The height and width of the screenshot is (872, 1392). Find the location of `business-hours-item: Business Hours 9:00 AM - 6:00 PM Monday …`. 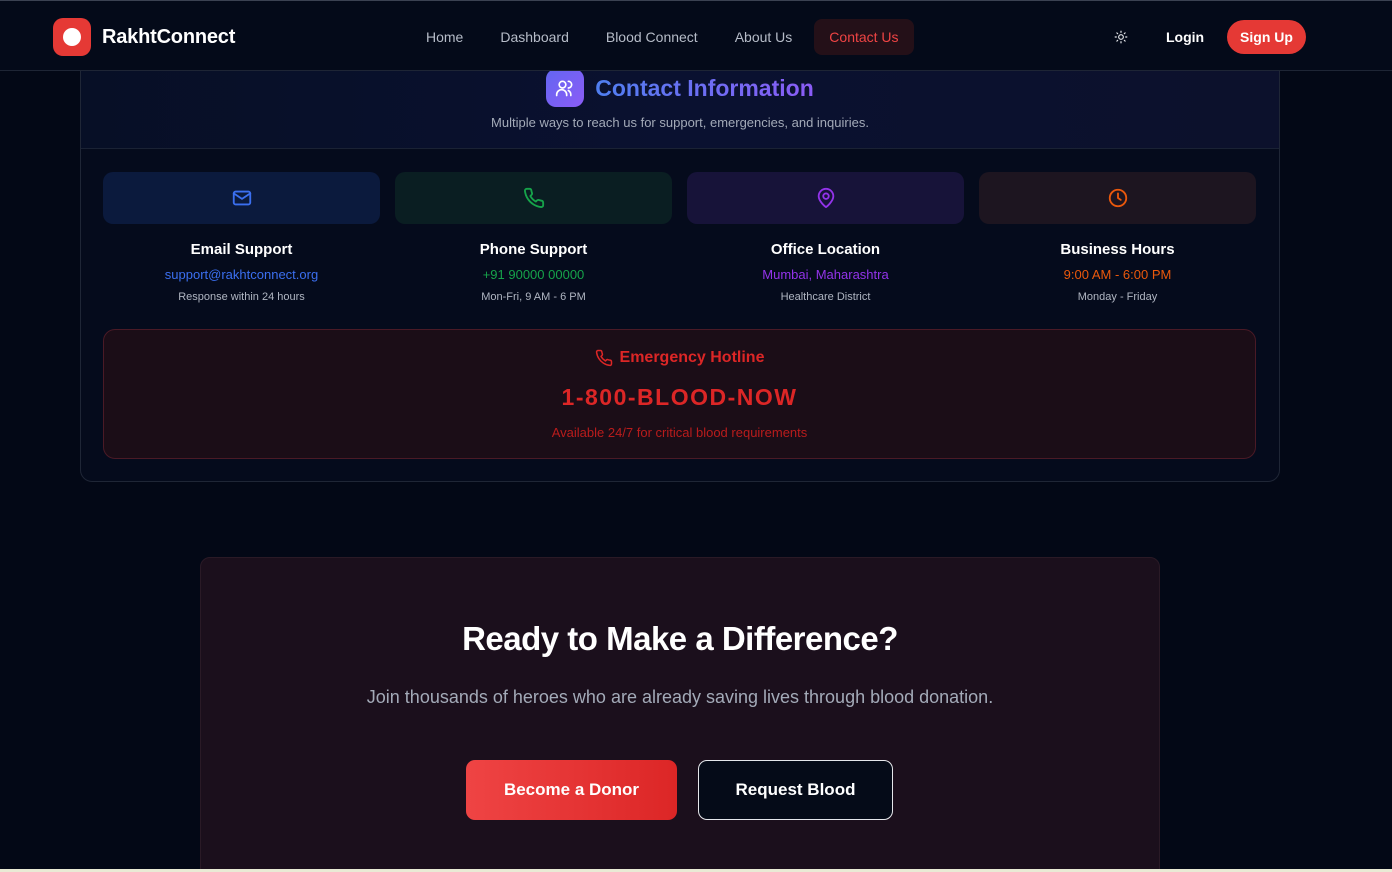

business-hours-item: Business Hours 9:00 AM - 6:00 PM Monday … is located at coordinates (1117, 237).